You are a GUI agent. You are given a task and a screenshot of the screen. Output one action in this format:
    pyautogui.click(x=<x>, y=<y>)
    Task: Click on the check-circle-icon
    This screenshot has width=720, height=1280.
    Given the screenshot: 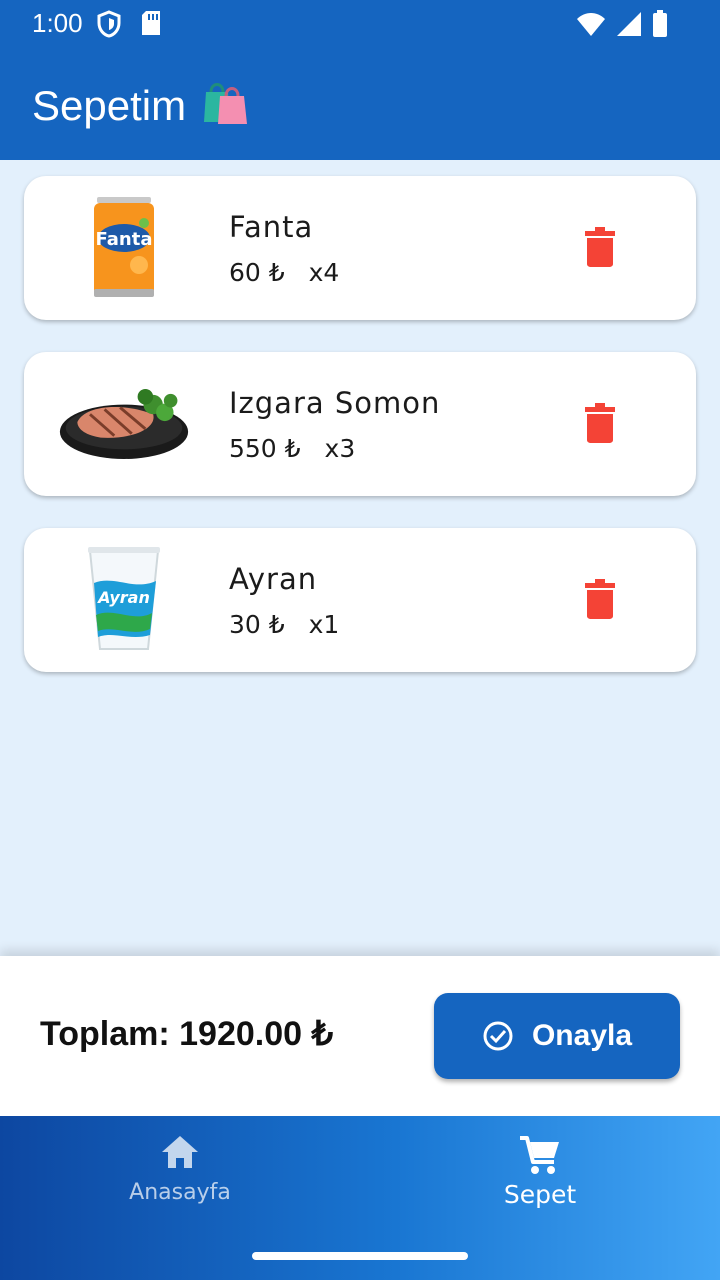 What is the action you would take?
    pyautogui.click(x=498, y=1036)
    